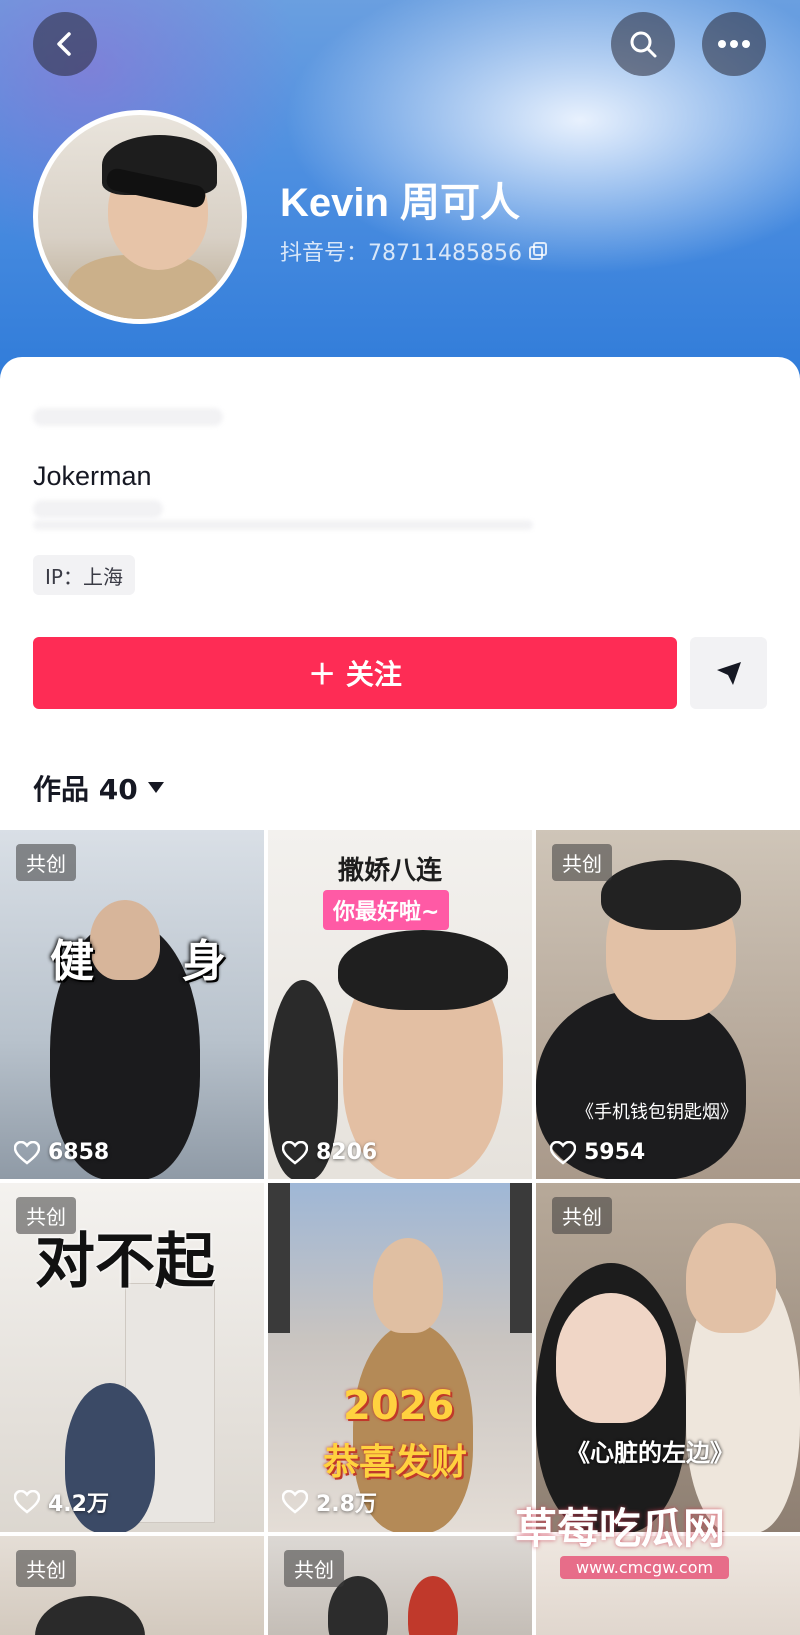  What do you see at coordinates (390, 871) in the screenshot?
I see `tile-overlay-title: 撒娇八连` at bounding box center [390, 871].